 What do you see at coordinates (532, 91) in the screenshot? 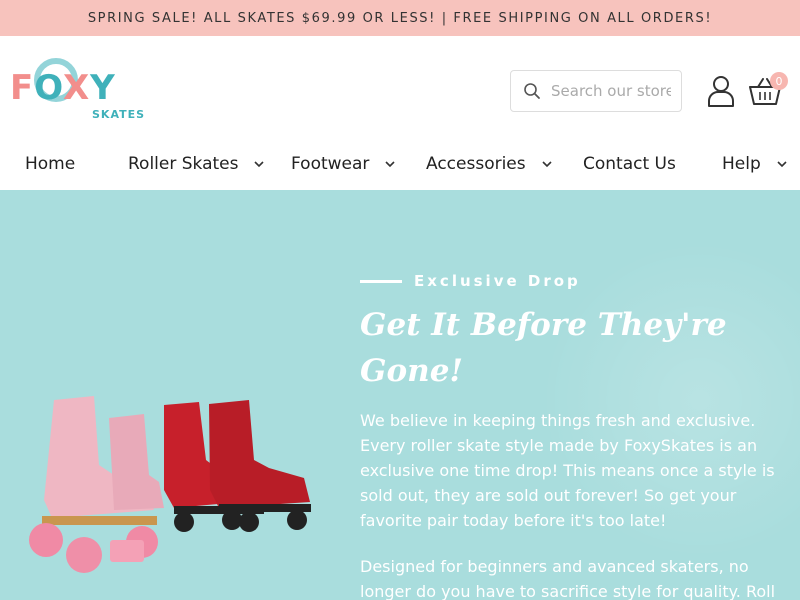
I see `search-icon` at bounding box center [532, 91].